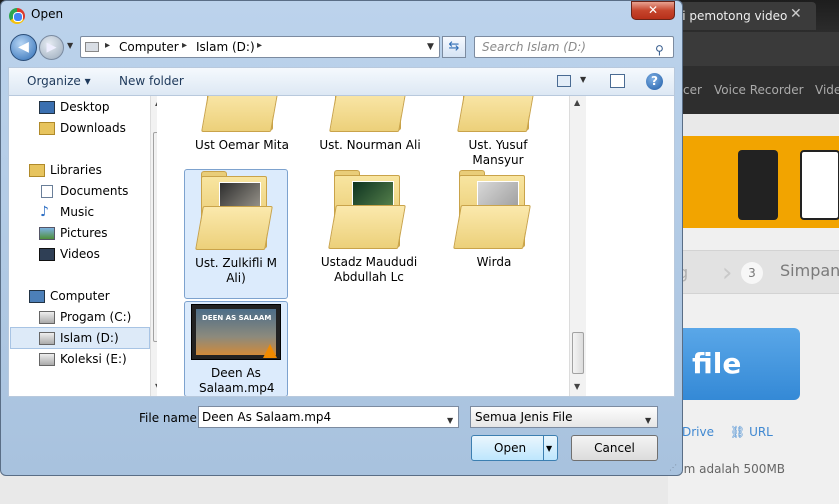 The image size is (839, 504). I want to click on nav-item-label: Pictures, so click(84, 233).